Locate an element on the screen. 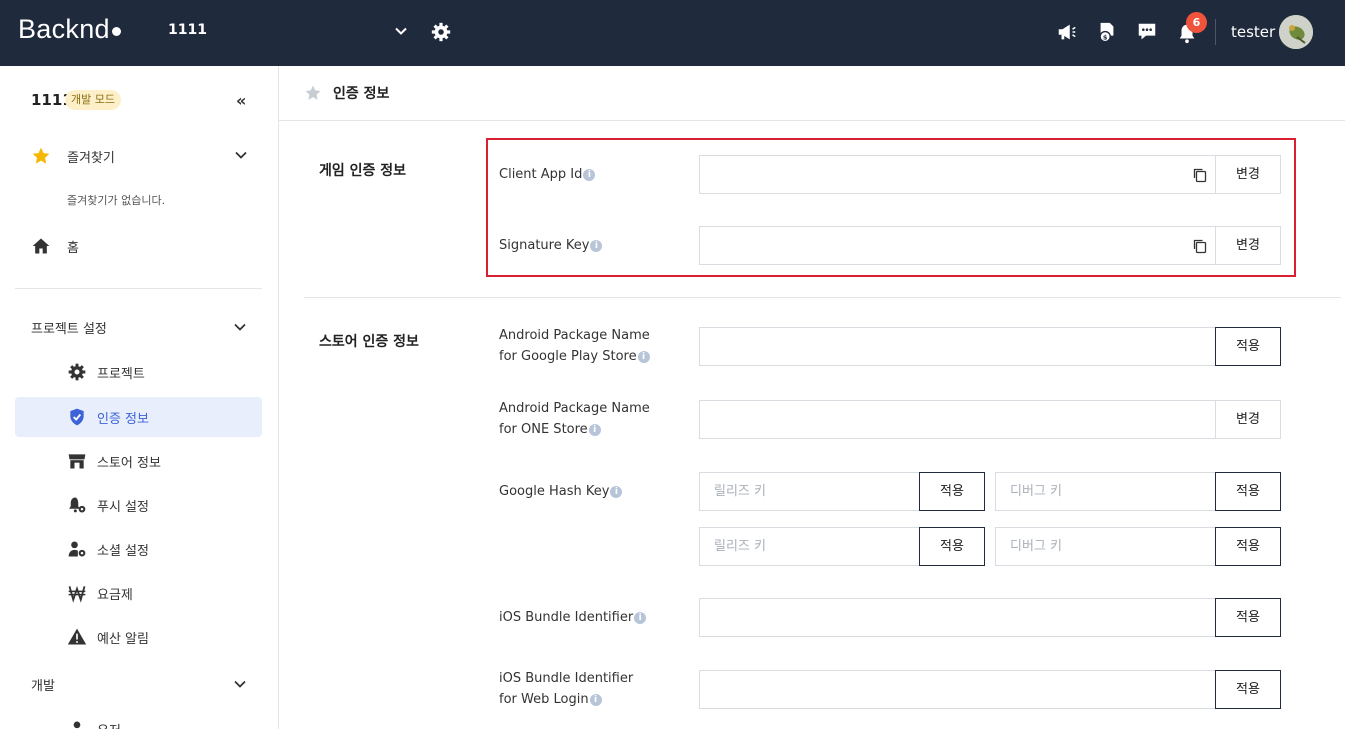 Image resolution: width=1345 pixels, height=729 pixels. sidebar-group-project-settings: 프로젝트 설정 is located at coordinates (69, 327).